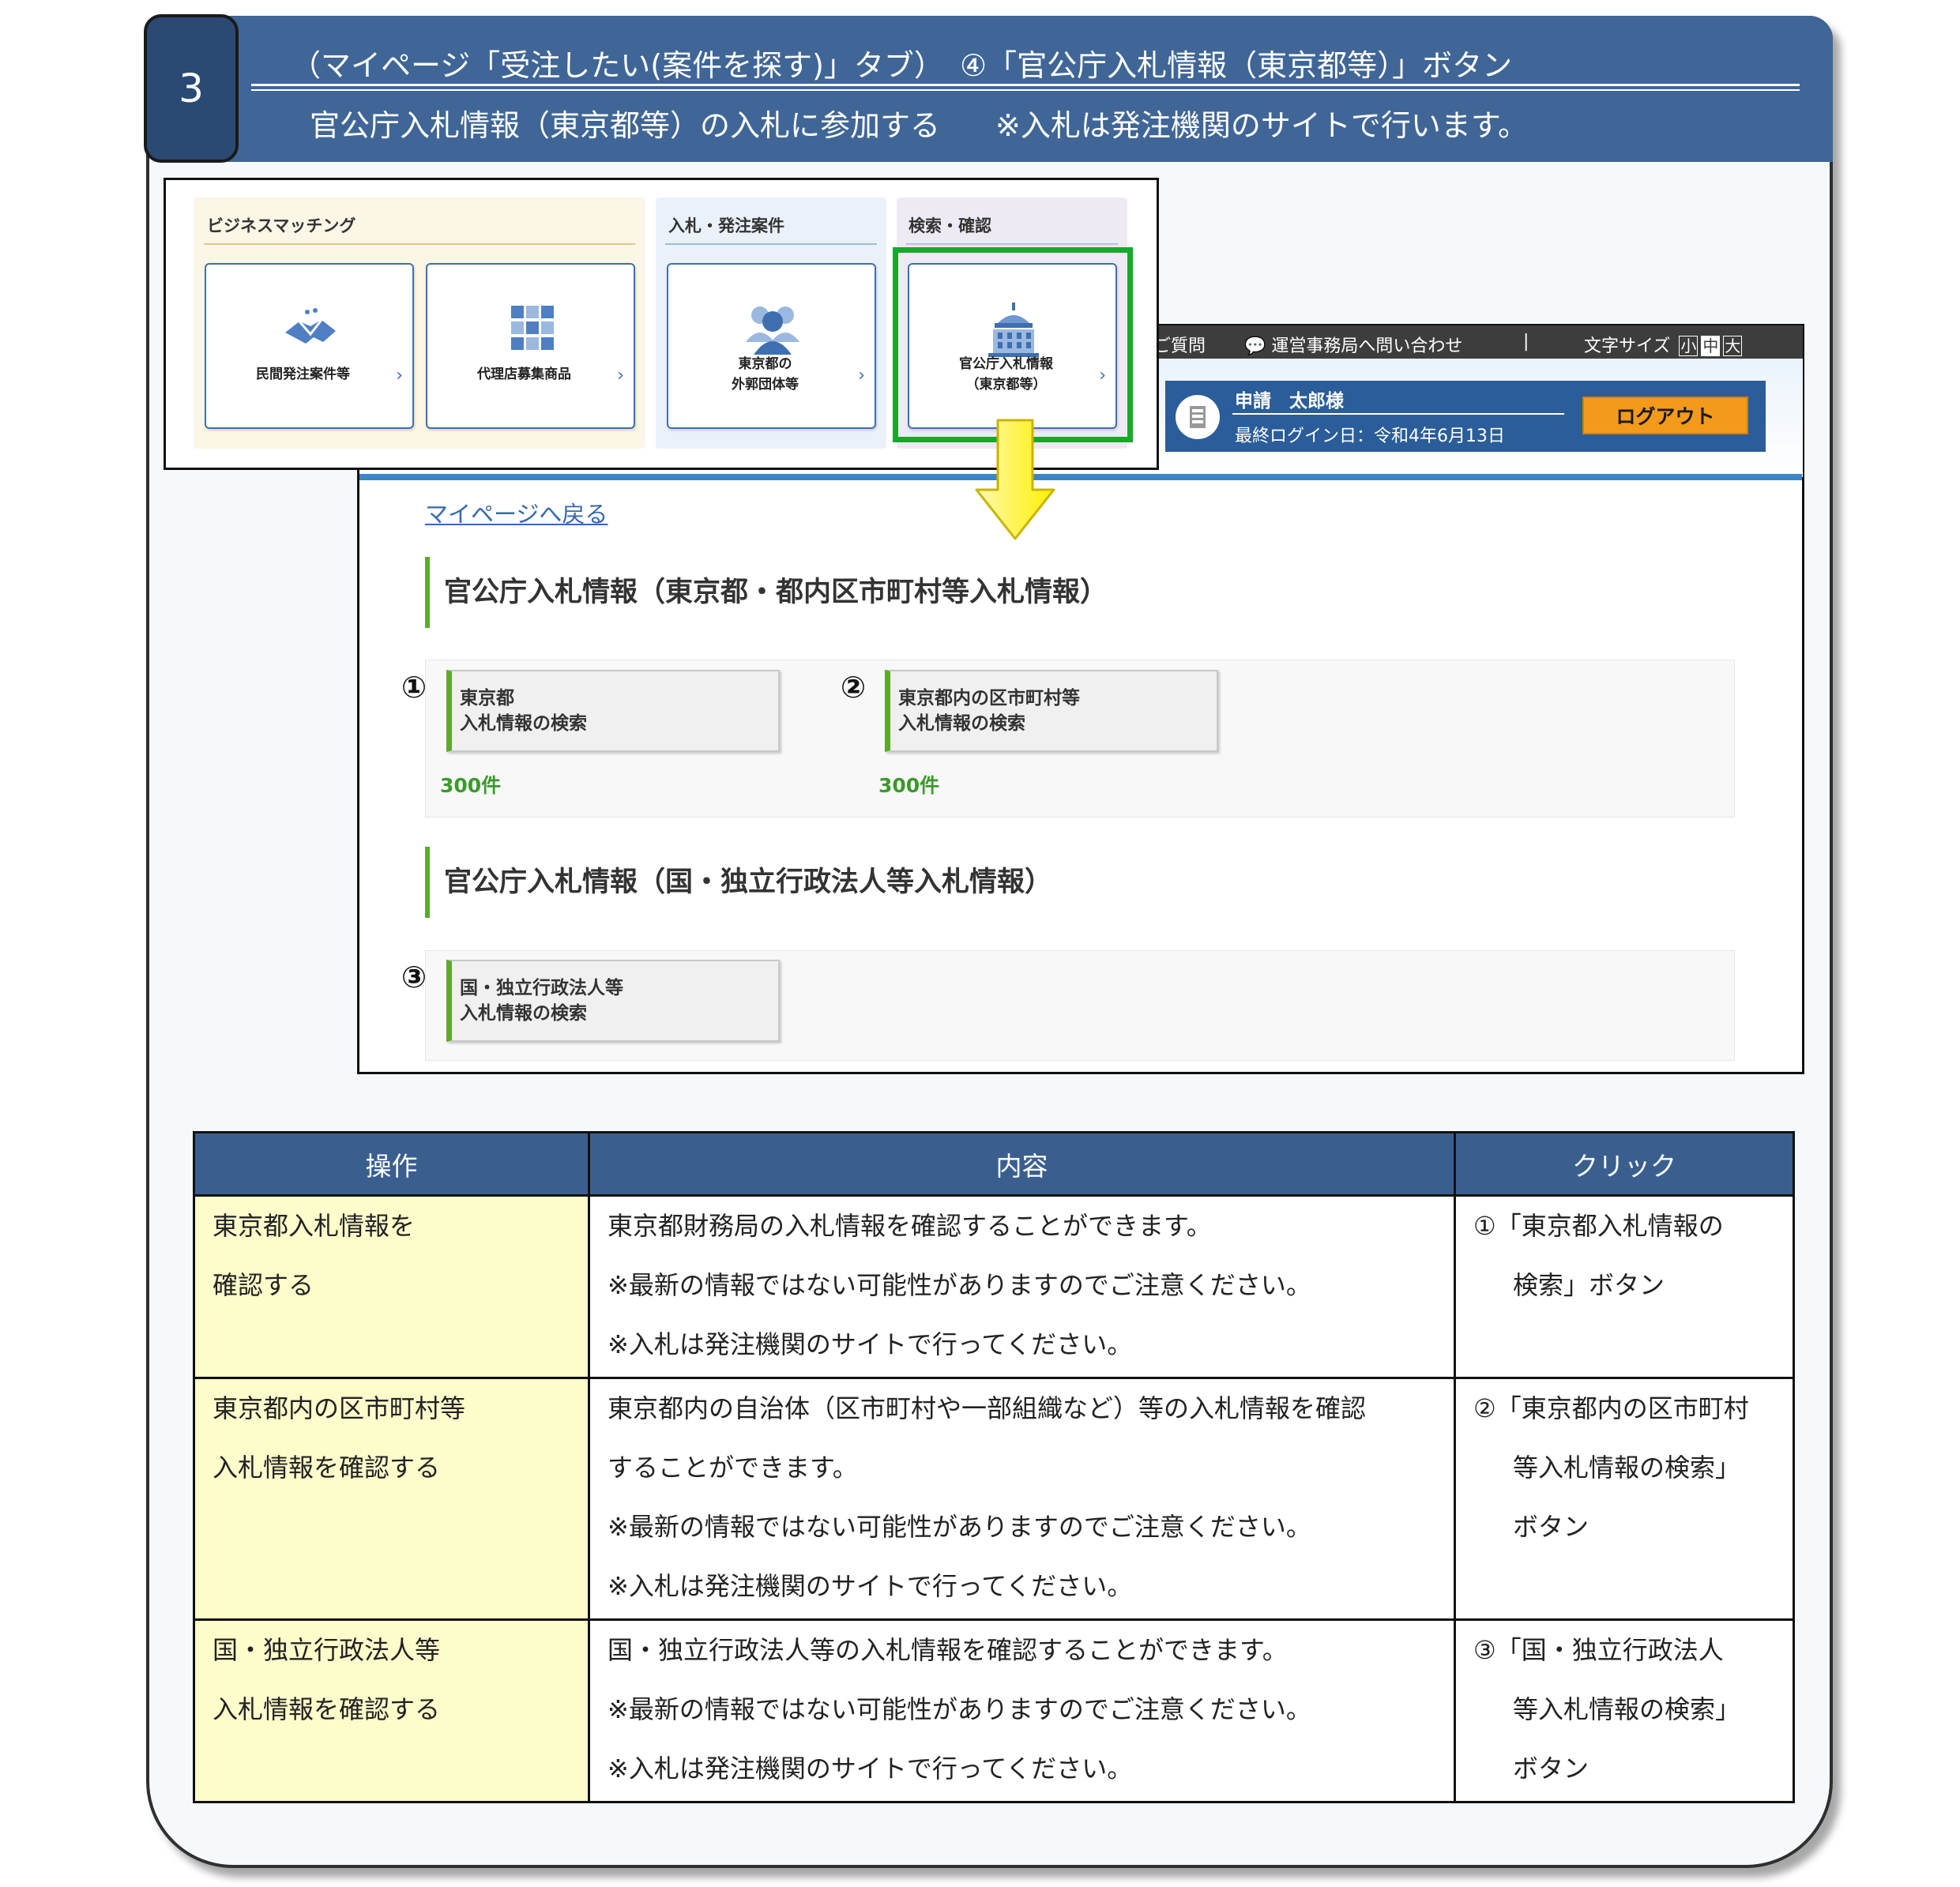 The image size is (1960, 1887). Describe the element at coordinates (1478, 342) in the screenshot. I see `utility-bar: ご質問 💬 運営事務局へ問い合わせ | 文字サイズ 小中大` at that location.